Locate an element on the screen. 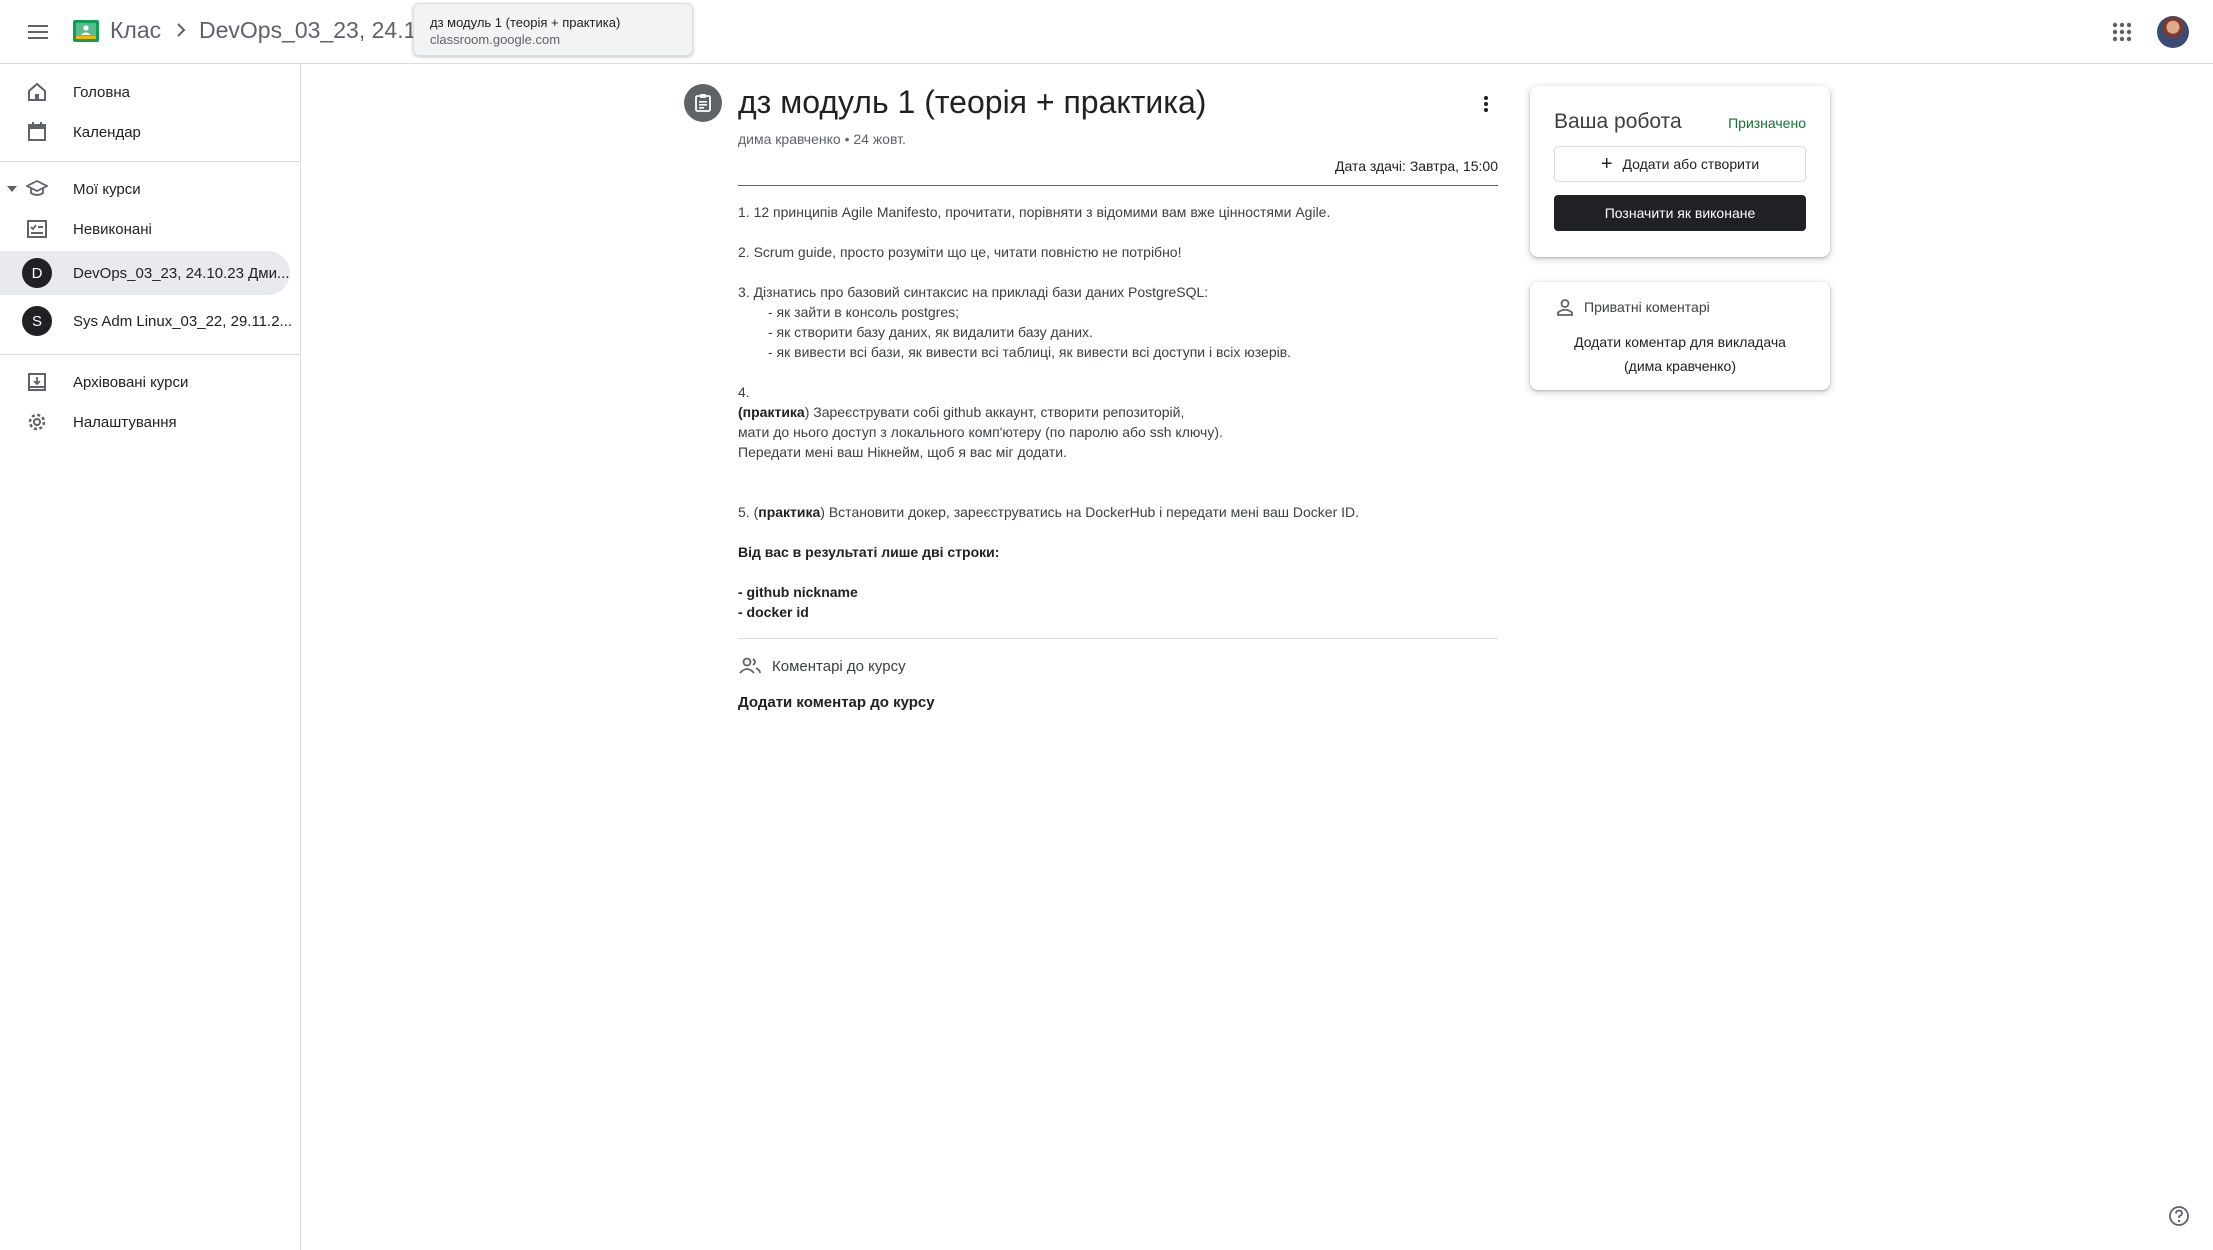  add-or-create-label: Додати або створити is located at coordinates (1691, 164).